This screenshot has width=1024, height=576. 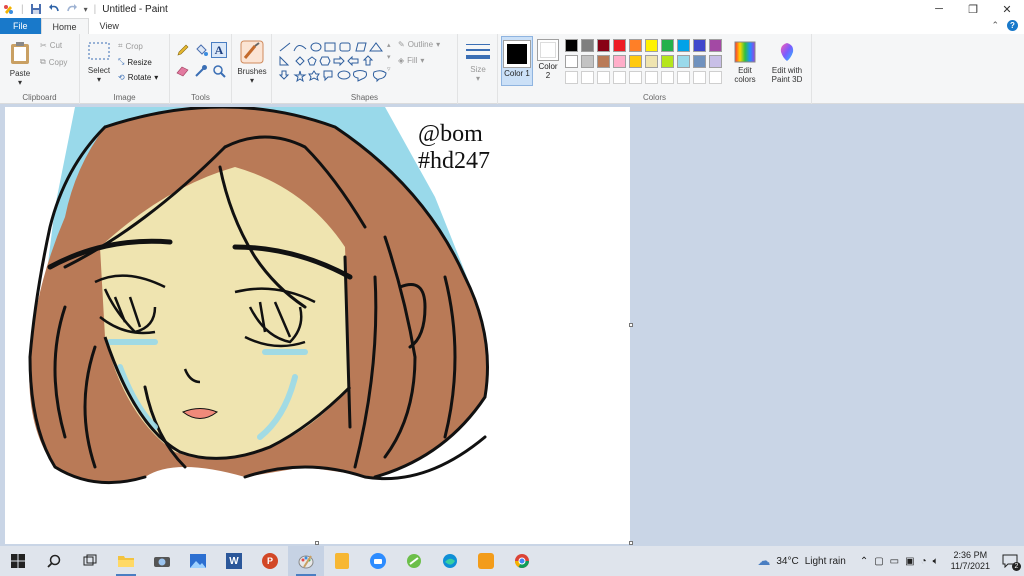 What do you see at coordinates (126, 561) in the screenshot?
I see `taskbar-file-explorer` at bounding box center [126, 561].